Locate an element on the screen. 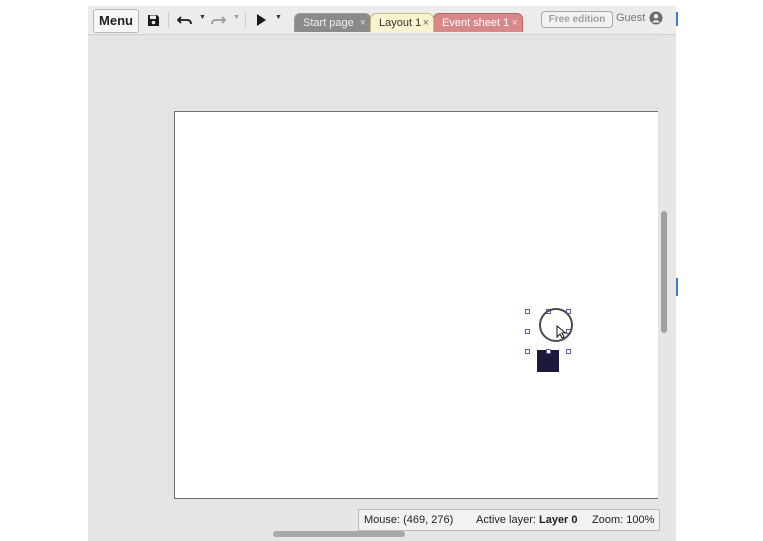  tab-start-page: Start page × is located at coordinates (332, 22).